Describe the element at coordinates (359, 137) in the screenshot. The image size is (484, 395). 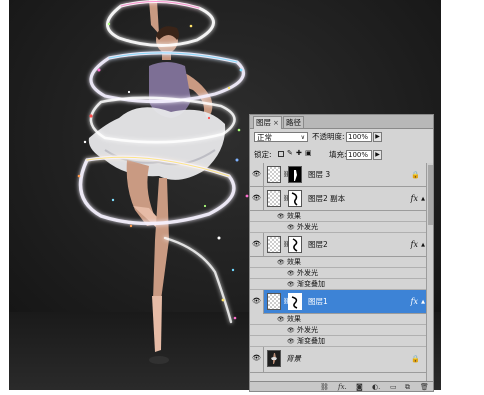
I see `opacity-input: 100%` at that location.